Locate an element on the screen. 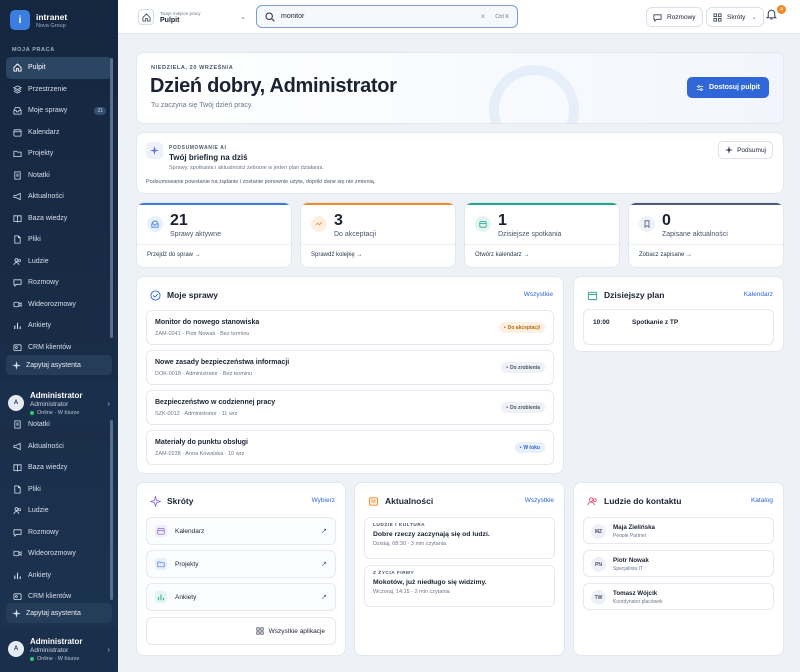 The width and height of the screenshot is (800, 672). chats-button: Rozmowy is located at coordinates (674, 17).